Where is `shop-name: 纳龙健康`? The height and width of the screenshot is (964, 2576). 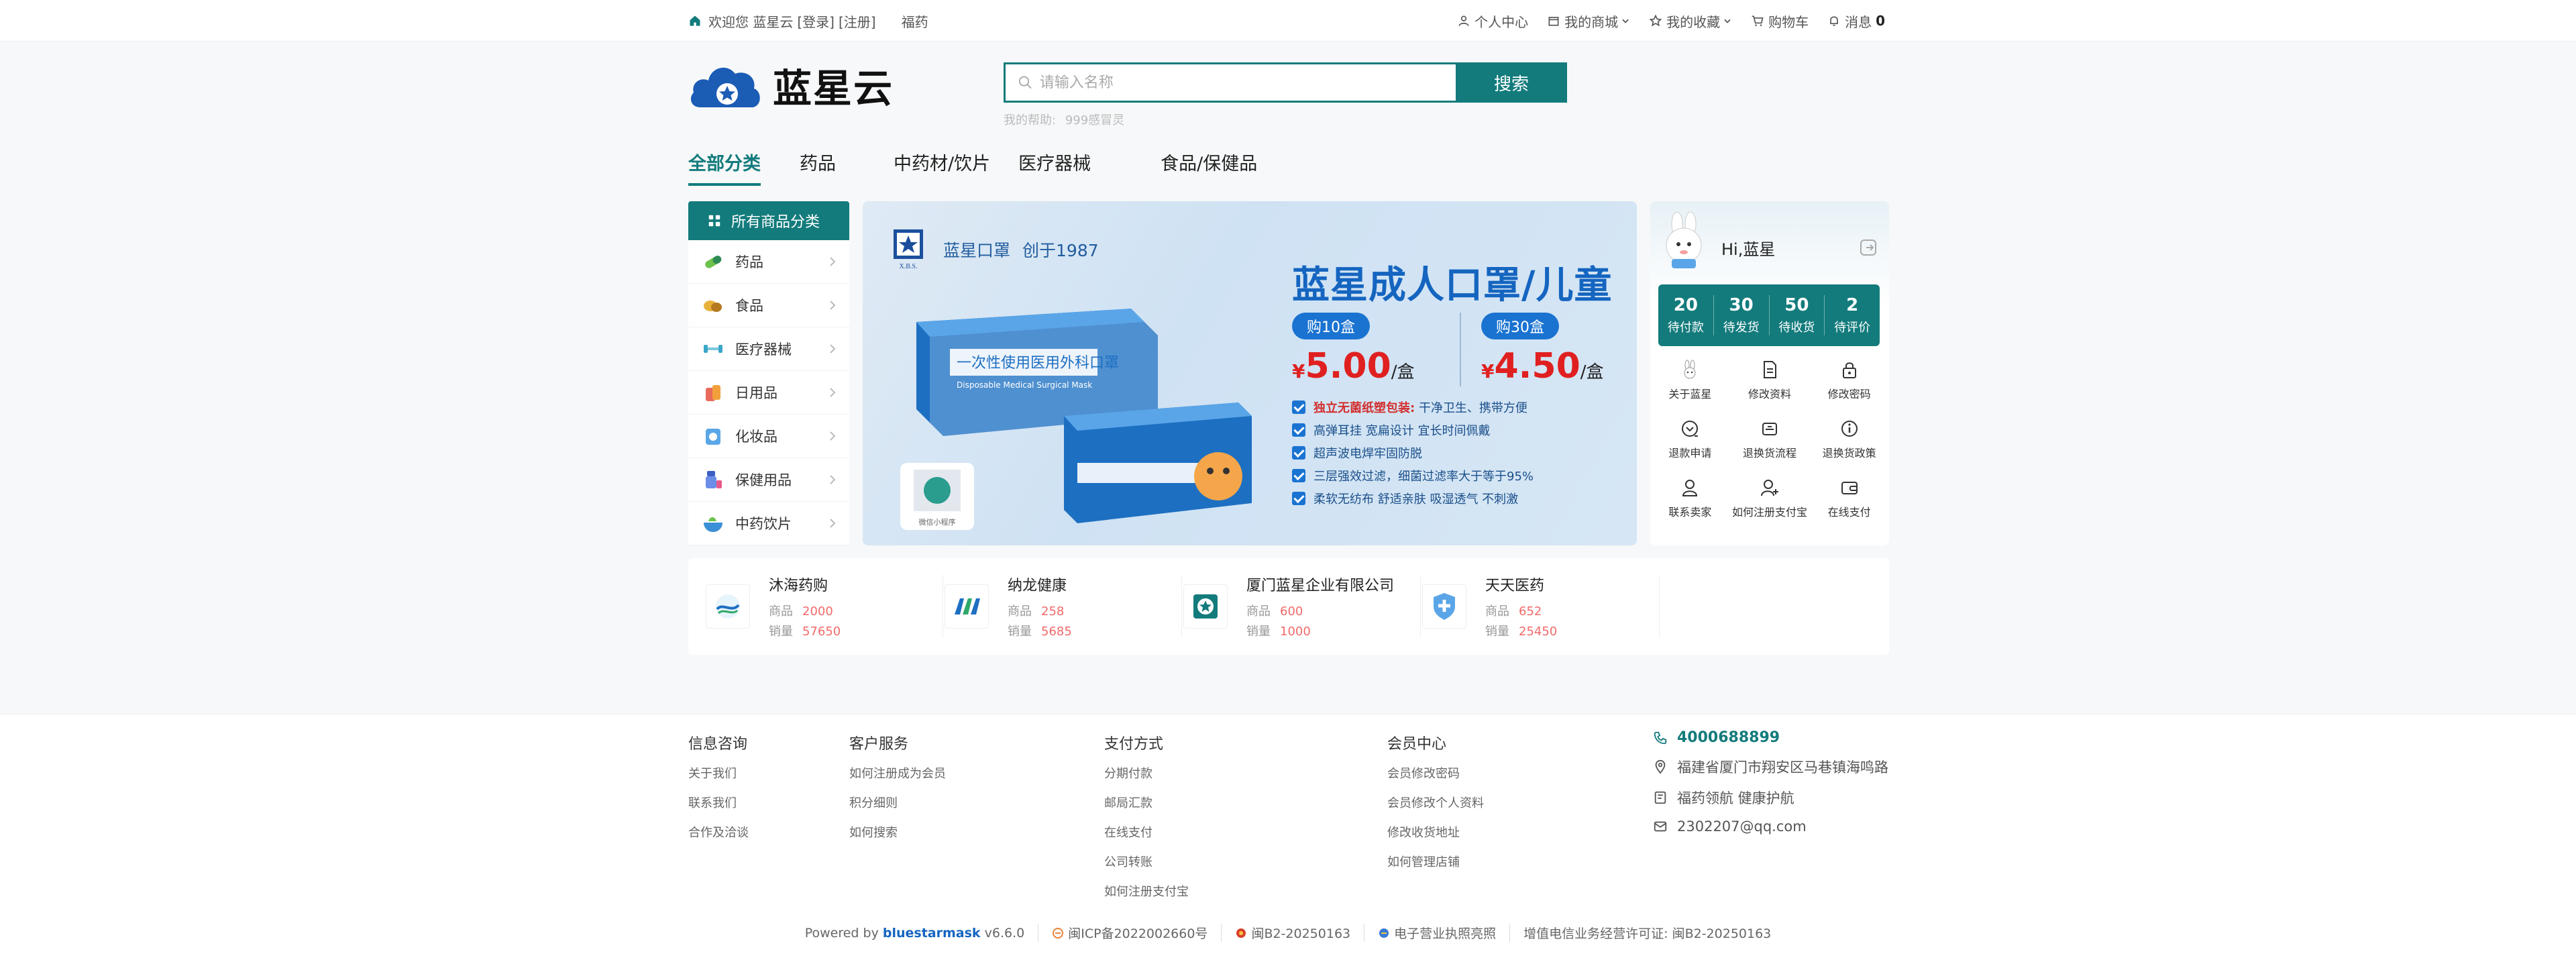
shop-name: 纳龙健康 is located at coordinates (1040, 585).